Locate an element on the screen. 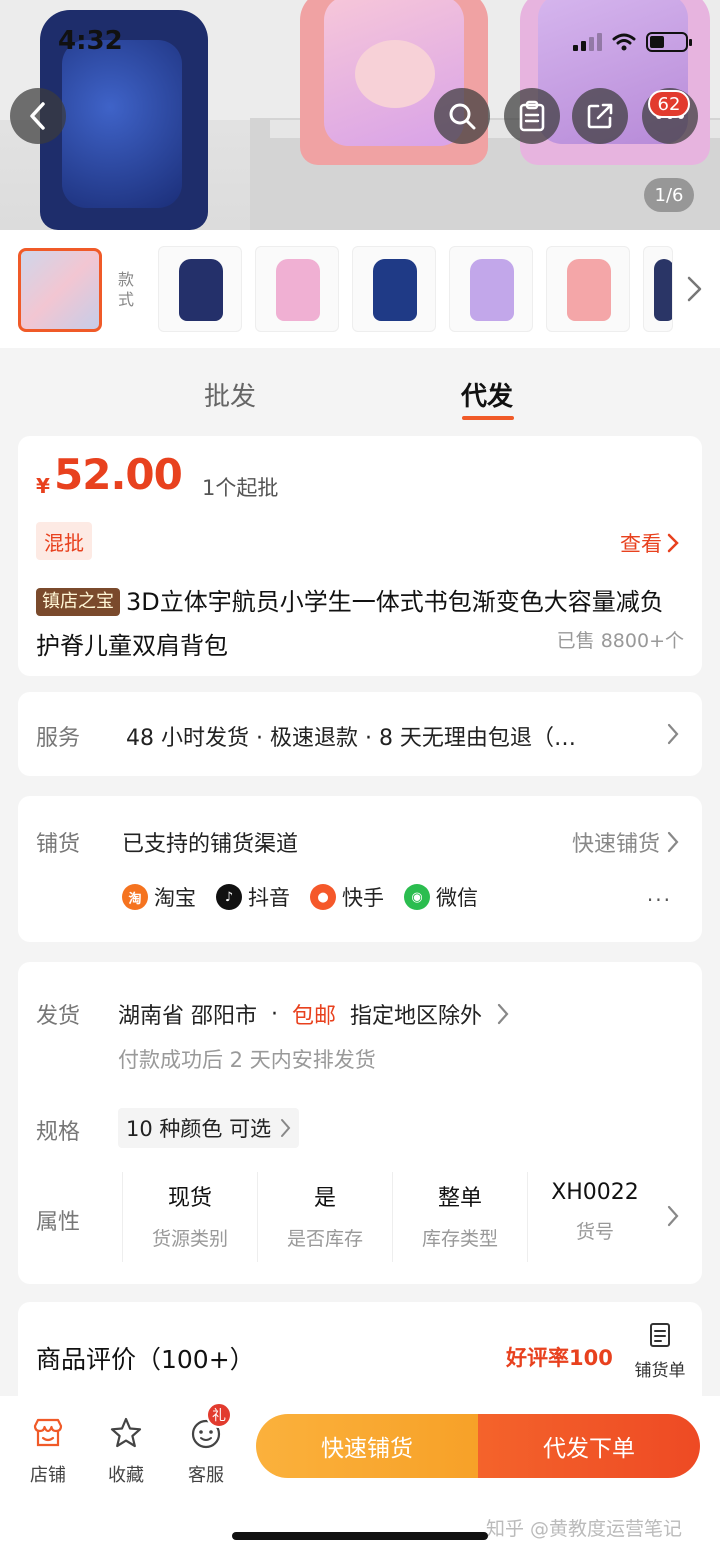 Image resolution: width=720 pixels, height=1558 pixels. quick-distribute-button: 快速铺货 is located at coordinates (367, 1446).